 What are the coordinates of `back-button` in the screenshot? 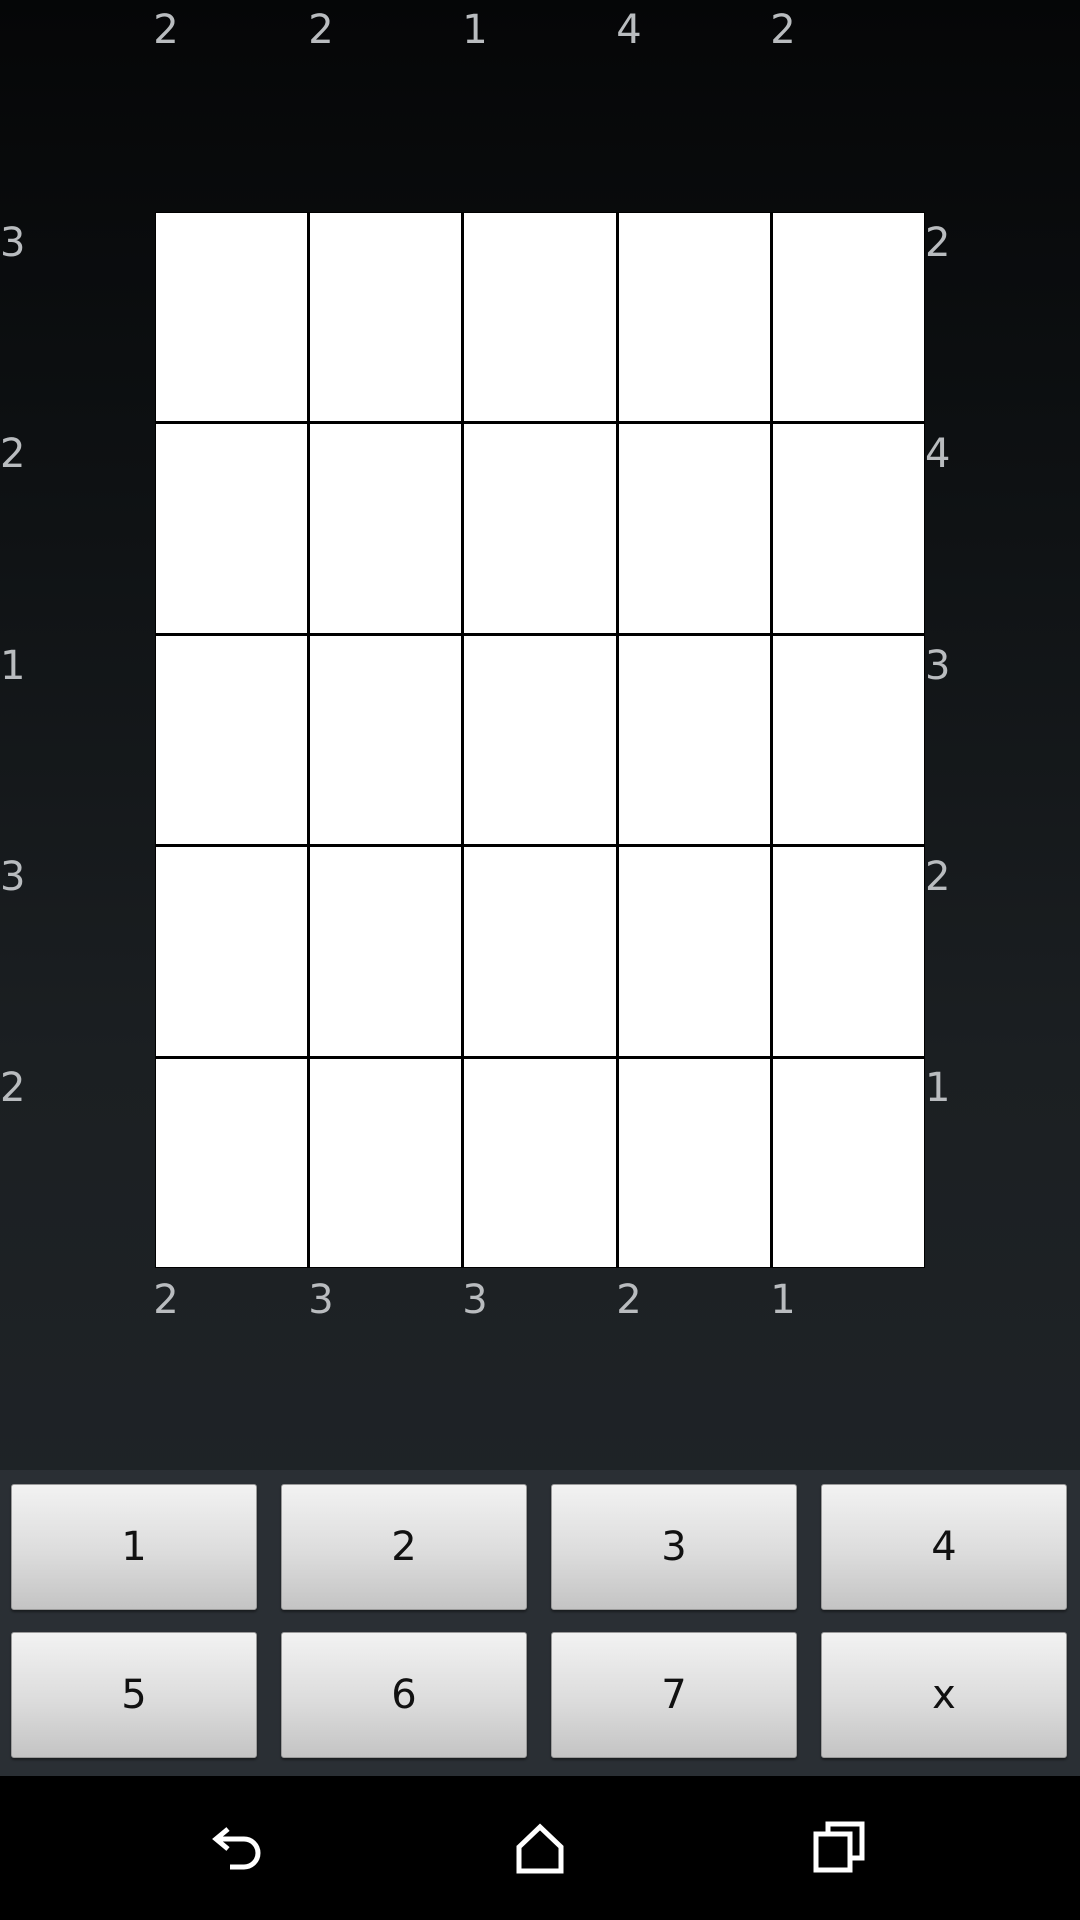 It's located at (240, 1848).